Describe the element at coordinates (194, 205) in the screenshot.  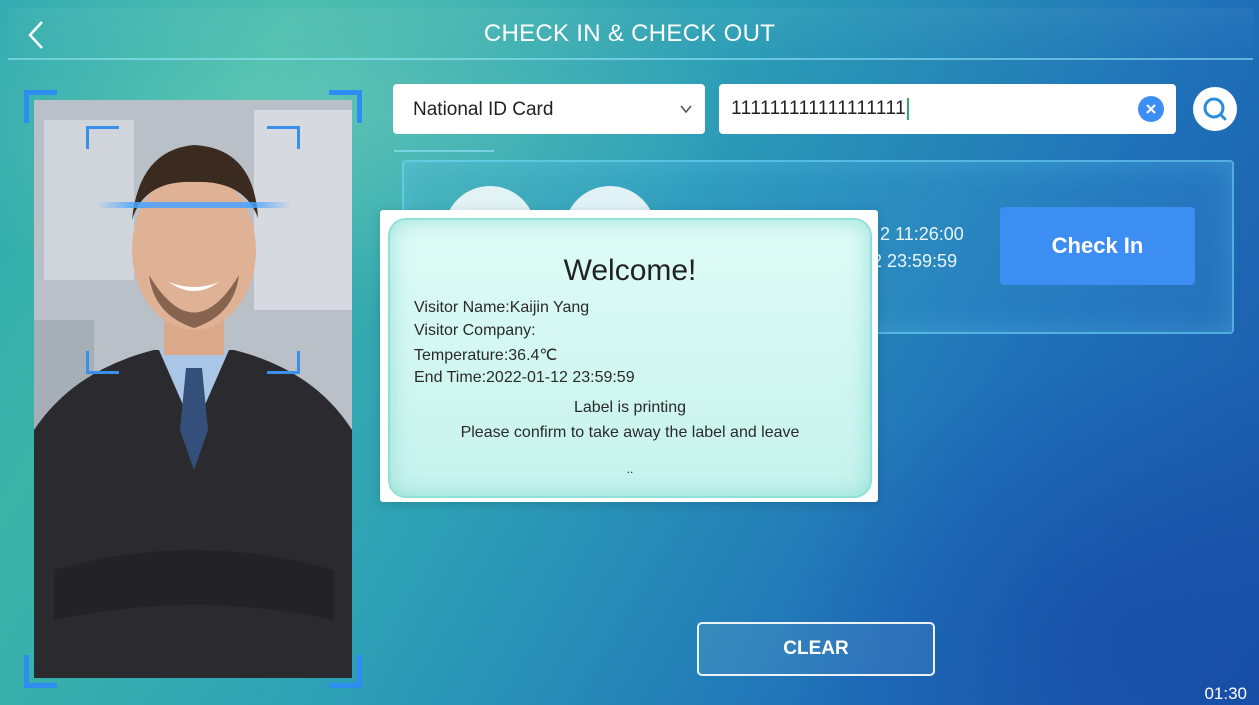
I see `scan-line` at that location.